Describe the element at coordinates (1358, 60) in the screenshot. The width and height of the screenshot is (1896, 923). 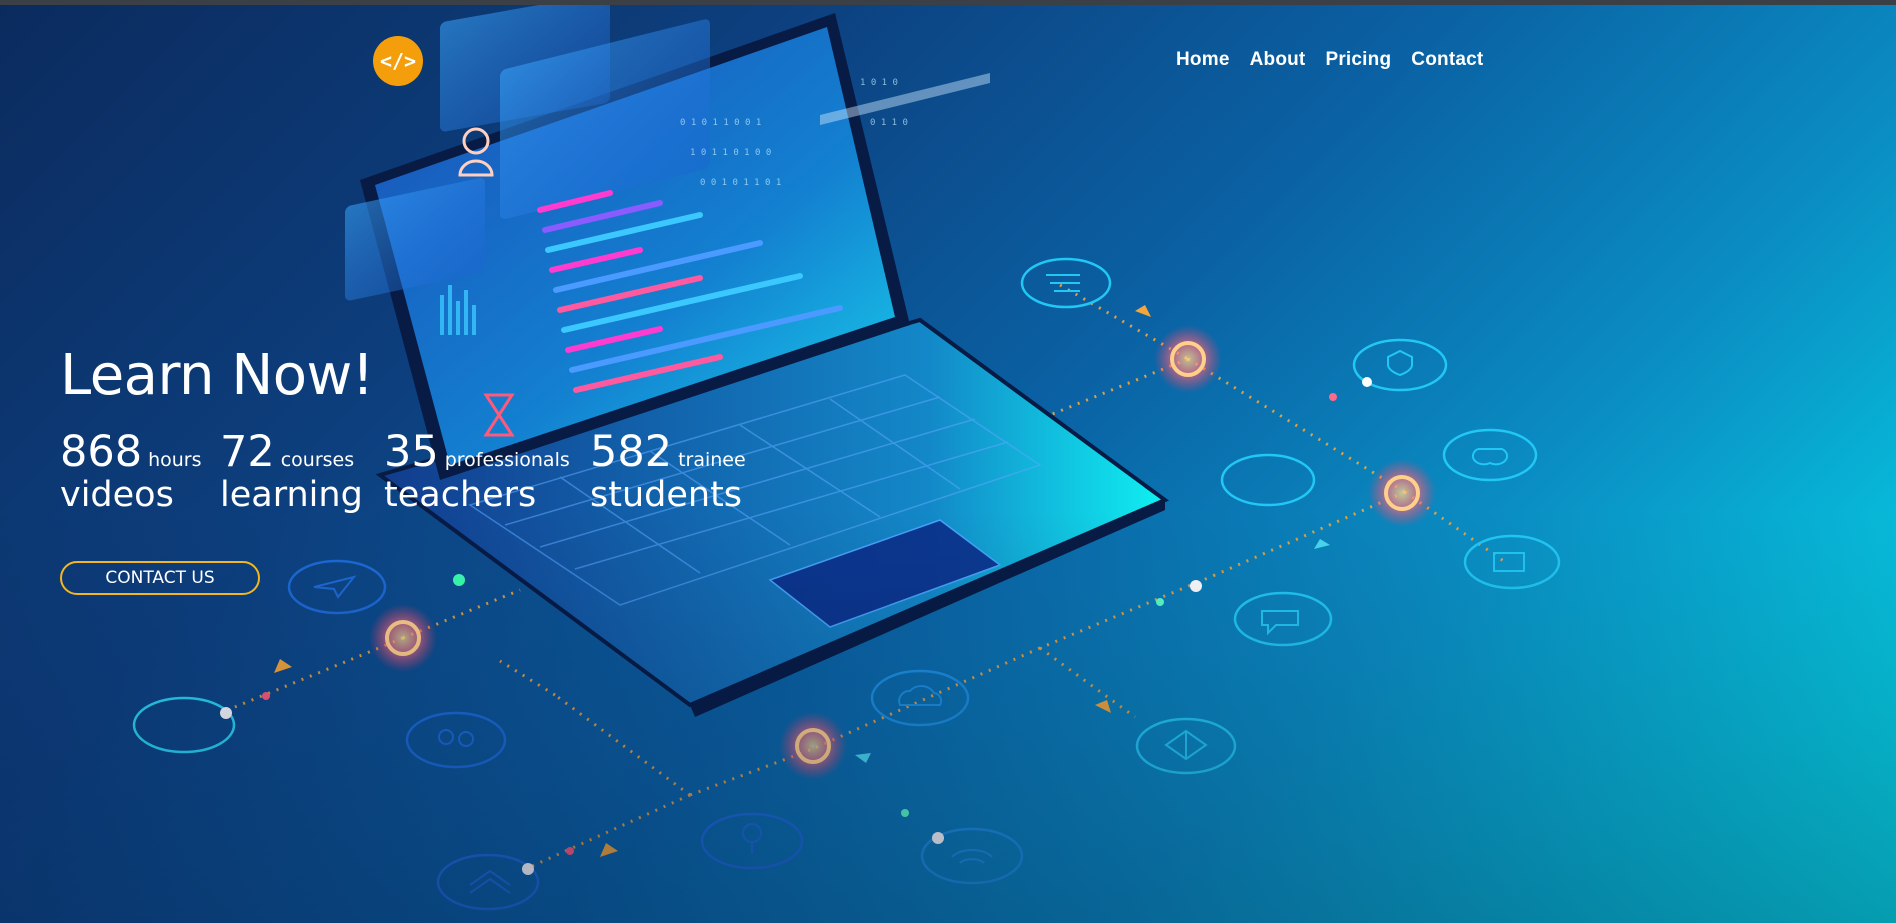
I see `nav-pricing: Pricing` at that location.